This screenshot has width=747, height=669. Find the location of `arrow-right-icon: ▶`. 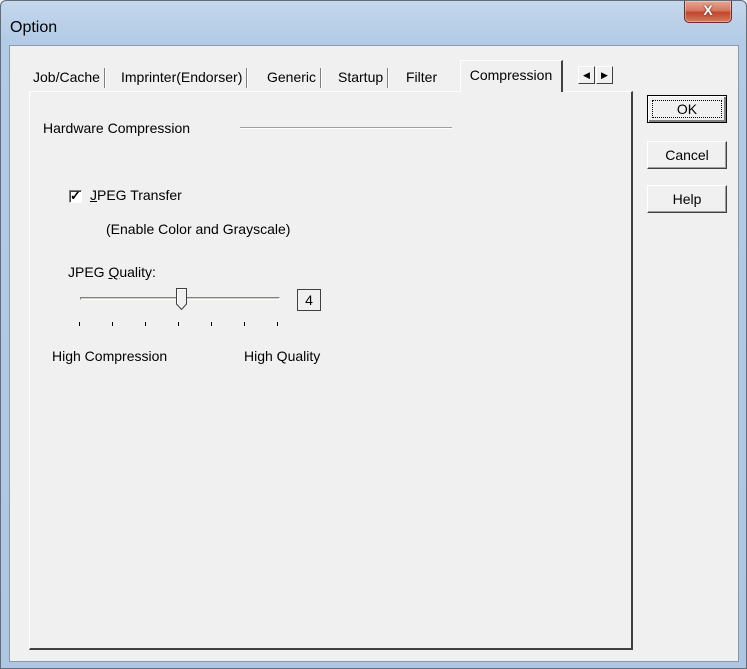

arrow-right-icon: ▶ is located at coordinates (604, 75).